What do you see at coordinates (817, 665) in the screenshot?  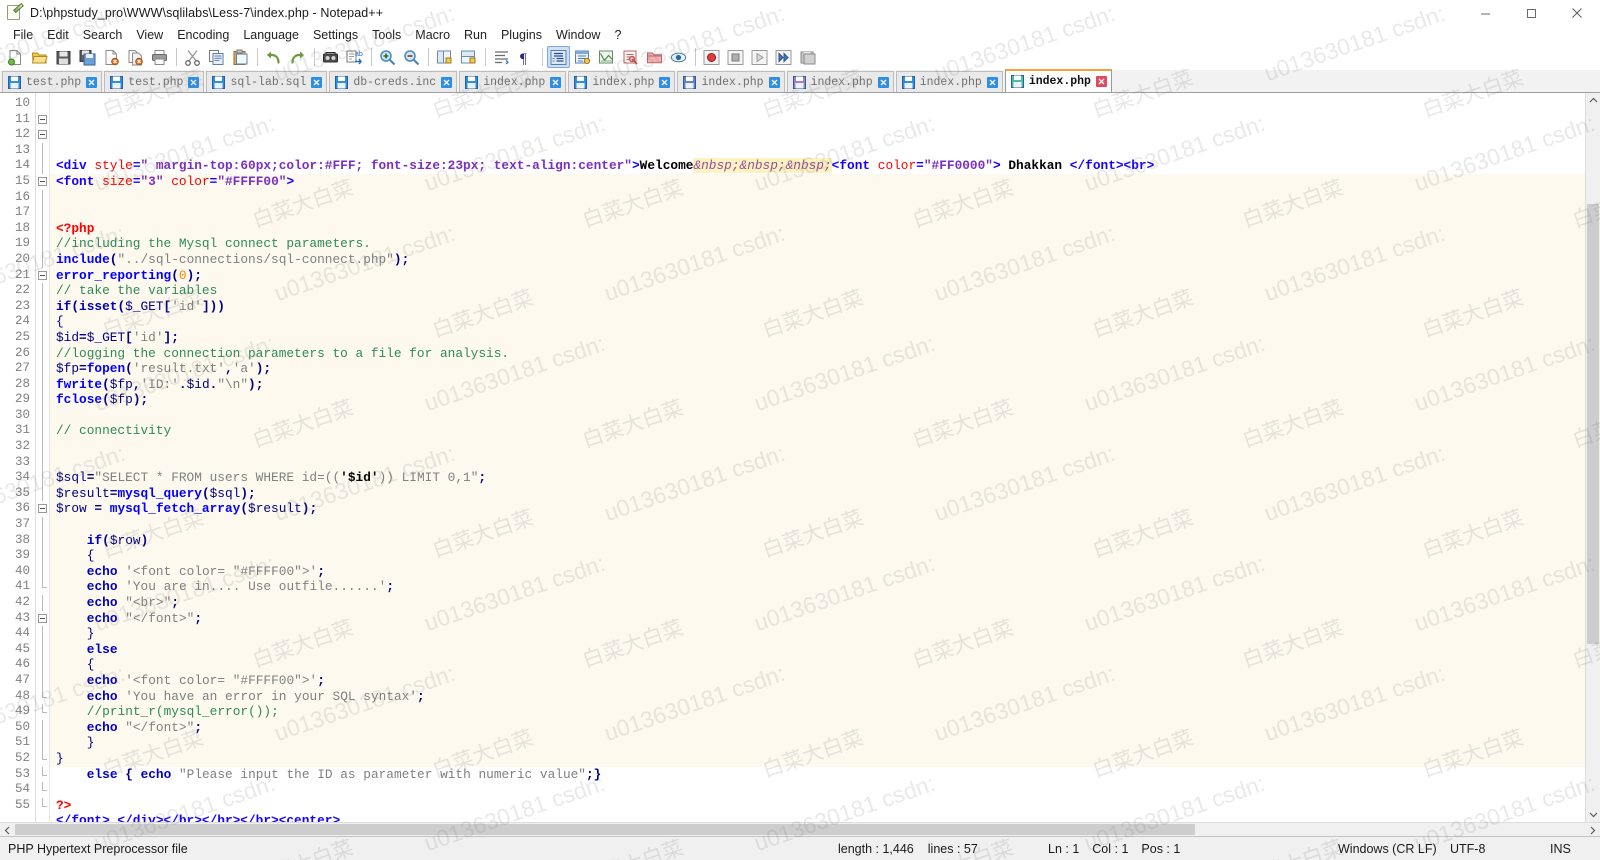 I see `code-line: {` at bounding box center [817, 665].